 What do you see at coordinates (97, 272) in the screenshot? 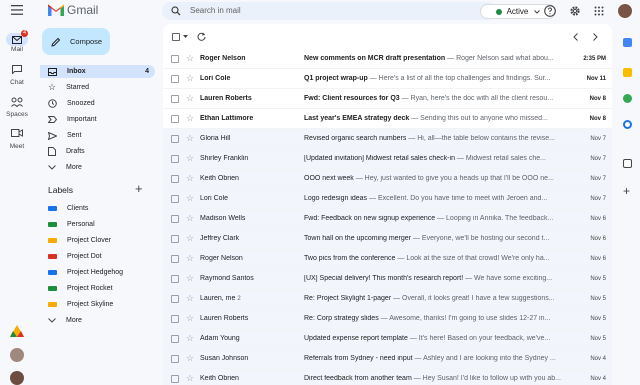
I see `label-item: Project Hedgehog` at bounding box center [97, 272].